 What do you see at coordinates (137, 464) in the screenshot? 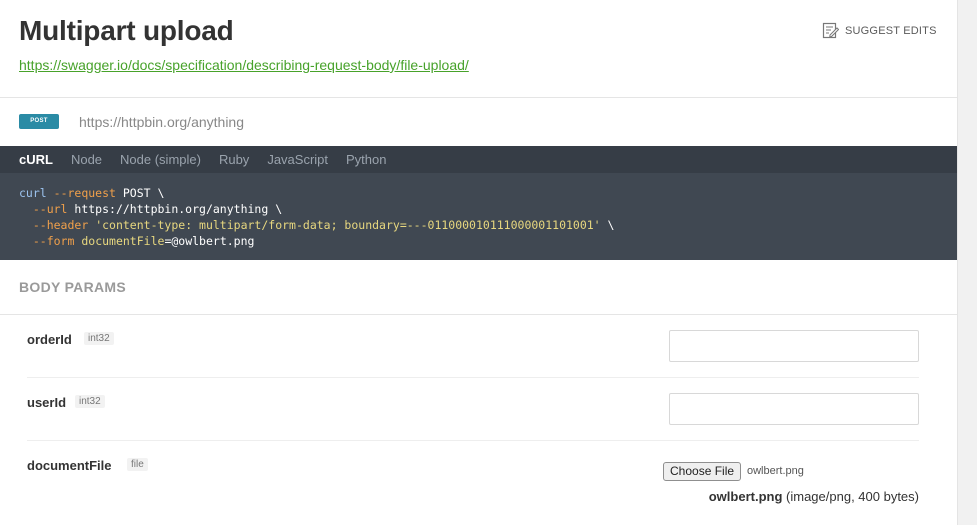
I see `param-type-badge: file` at bounding box center [137, 464].